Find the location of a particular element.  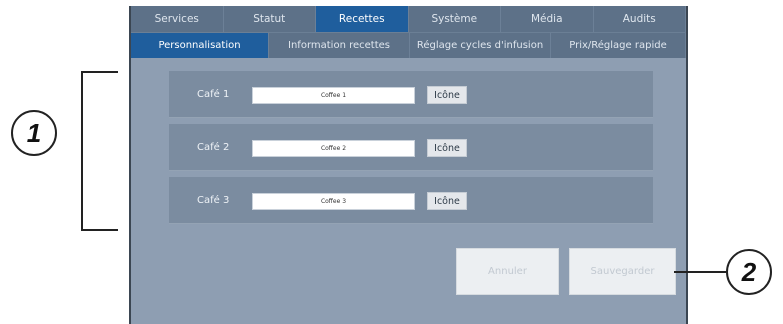

tab-media: Média is located at coordinates (547, 19).